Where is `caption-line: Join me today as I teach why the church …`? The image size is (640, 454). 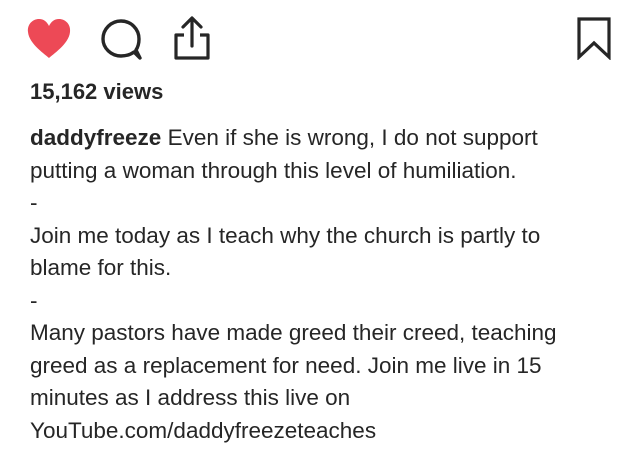 caption-line: Join me today as I teach why the church … is located at coordinates (285, 235).